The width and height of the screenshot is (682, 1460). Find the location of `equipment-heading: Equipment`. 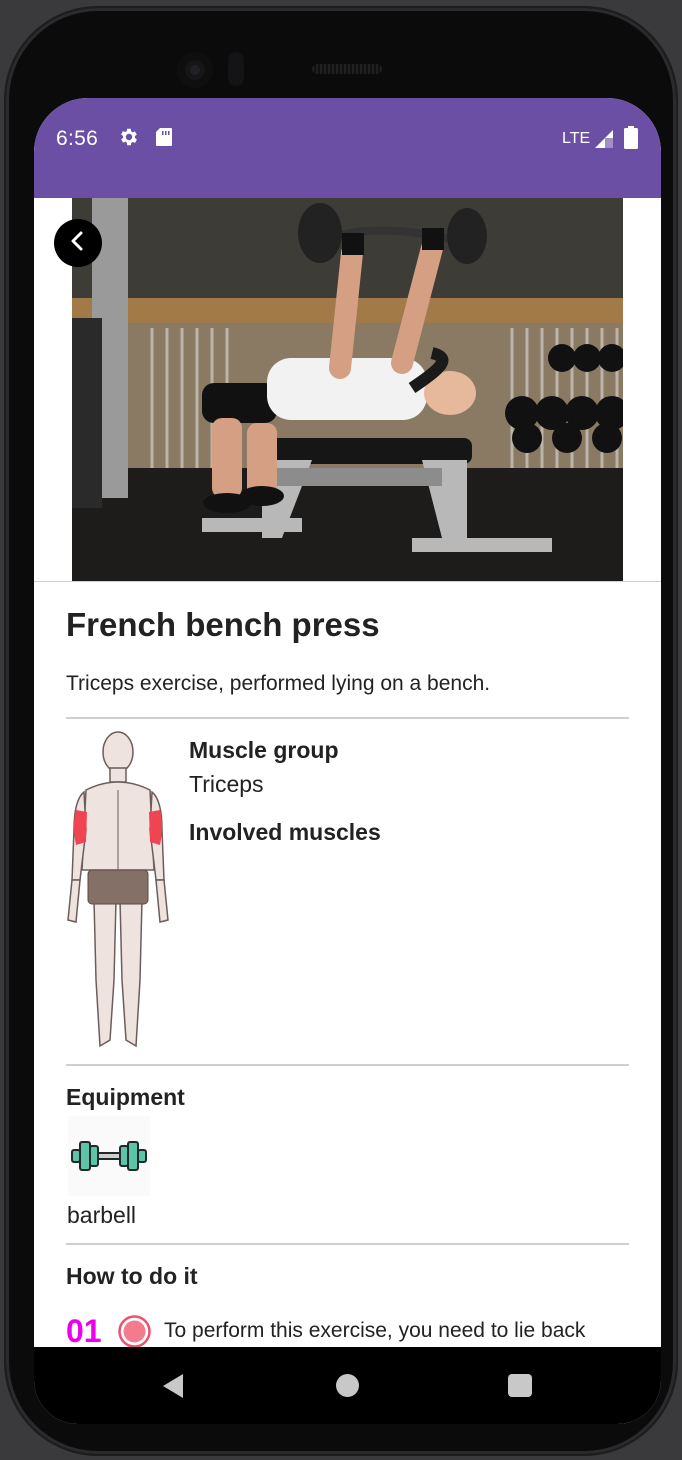

equipment-heading: Equipment is located at coordinates (125, 1097).